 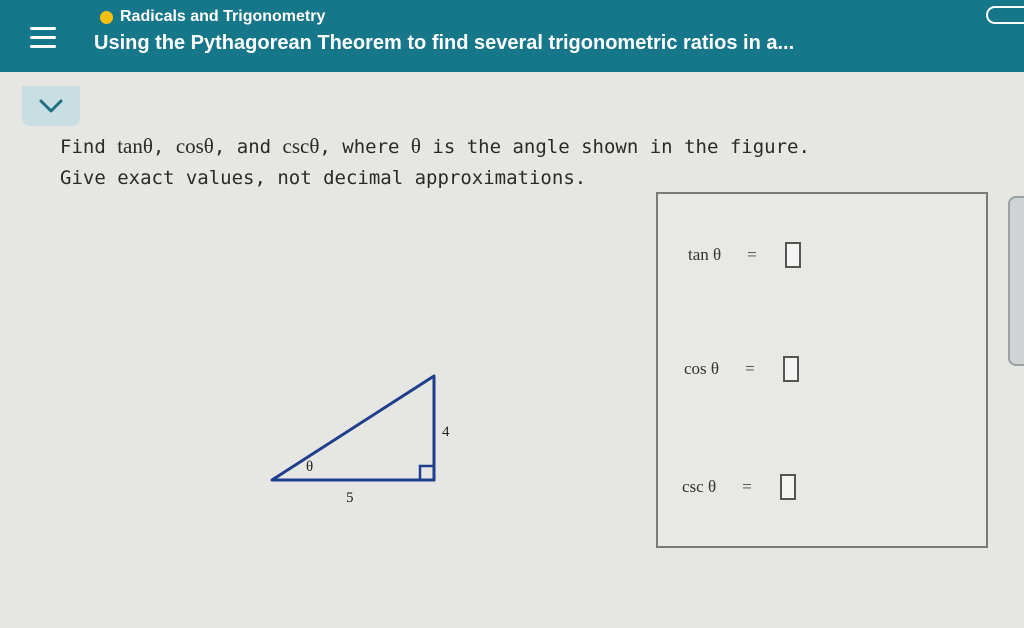 I want to click on side-label-horizontal: 5, so click(x=350, y=498).